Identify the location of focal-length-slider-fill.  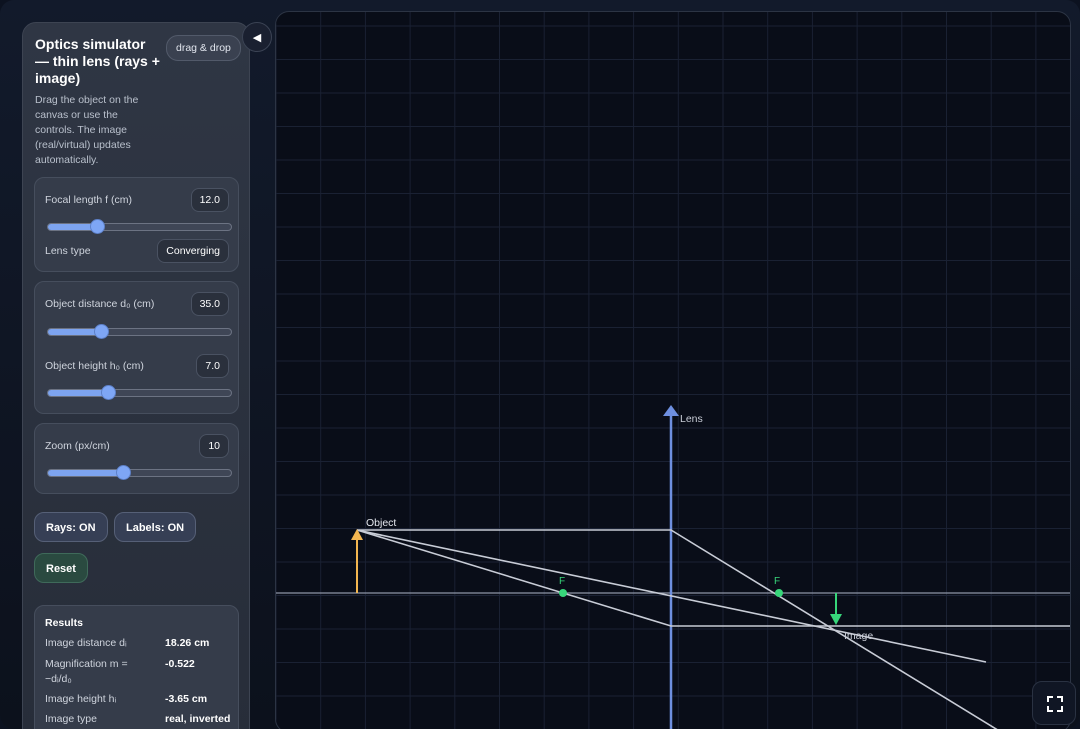
(73, 227).